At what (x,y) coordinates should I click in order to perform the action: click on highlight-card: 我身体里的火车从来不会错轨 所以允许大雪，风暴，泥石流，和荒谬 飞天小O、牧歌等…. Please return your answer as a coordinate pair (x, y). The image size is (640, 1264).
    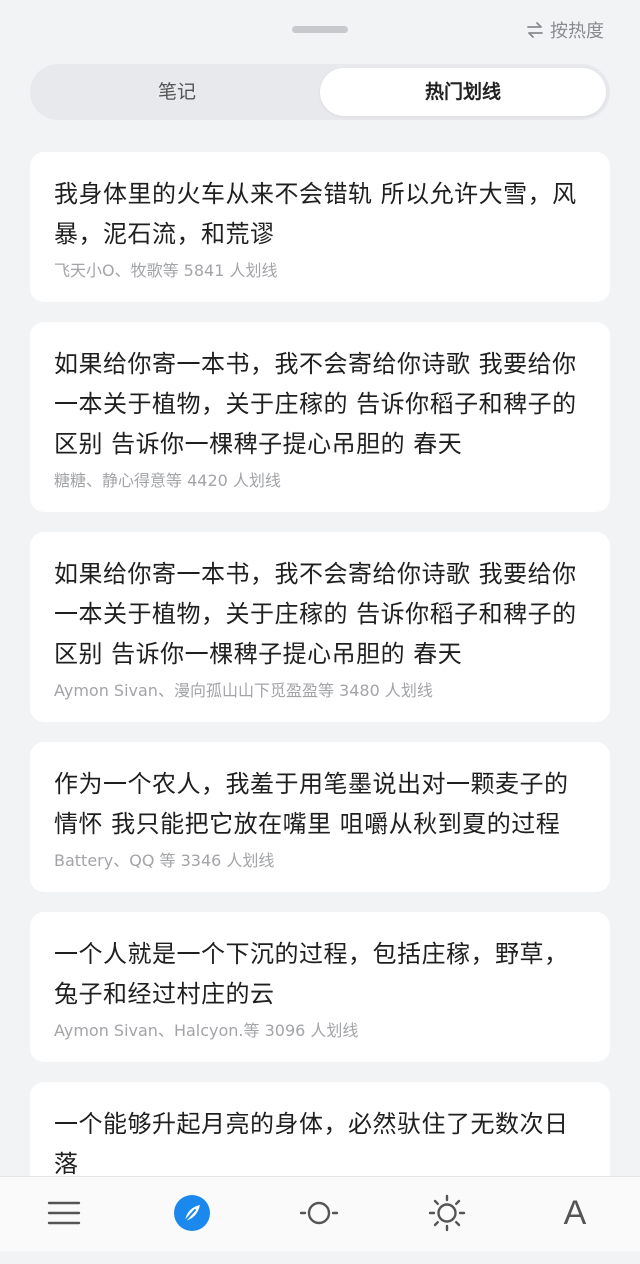
    Looking at the image, I should click on (320, 227).